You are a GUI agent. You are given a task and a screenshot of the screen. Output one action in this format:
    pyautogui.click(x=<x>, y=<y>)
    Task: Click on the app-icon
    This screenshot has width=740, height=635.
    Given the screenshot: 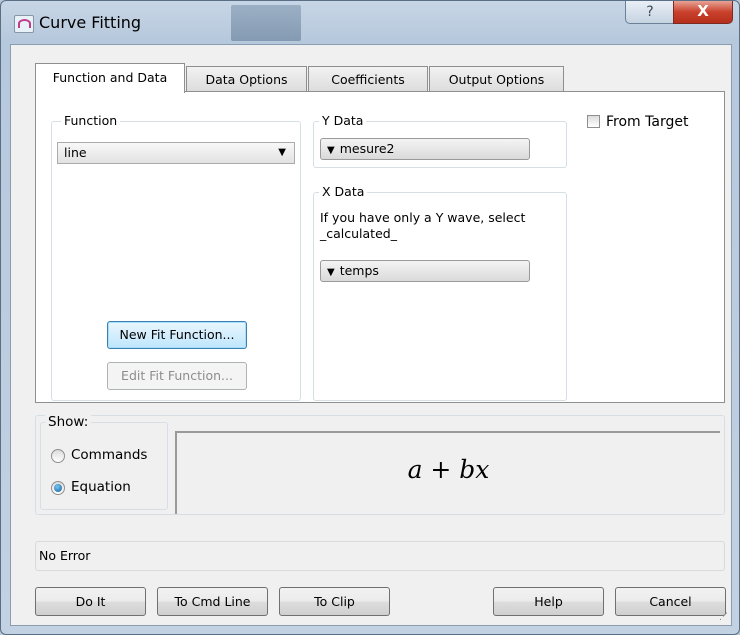 What is the action you would take?
    pyautogui.click(x=24, y=24)
    